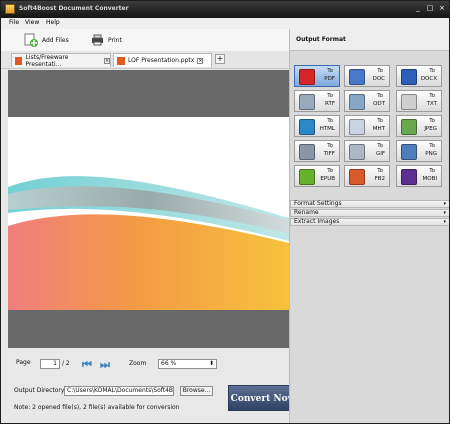  Describe the element at coordinates (329, 154) in the screenshot. I see `format-name-label: TIFF` at that location.